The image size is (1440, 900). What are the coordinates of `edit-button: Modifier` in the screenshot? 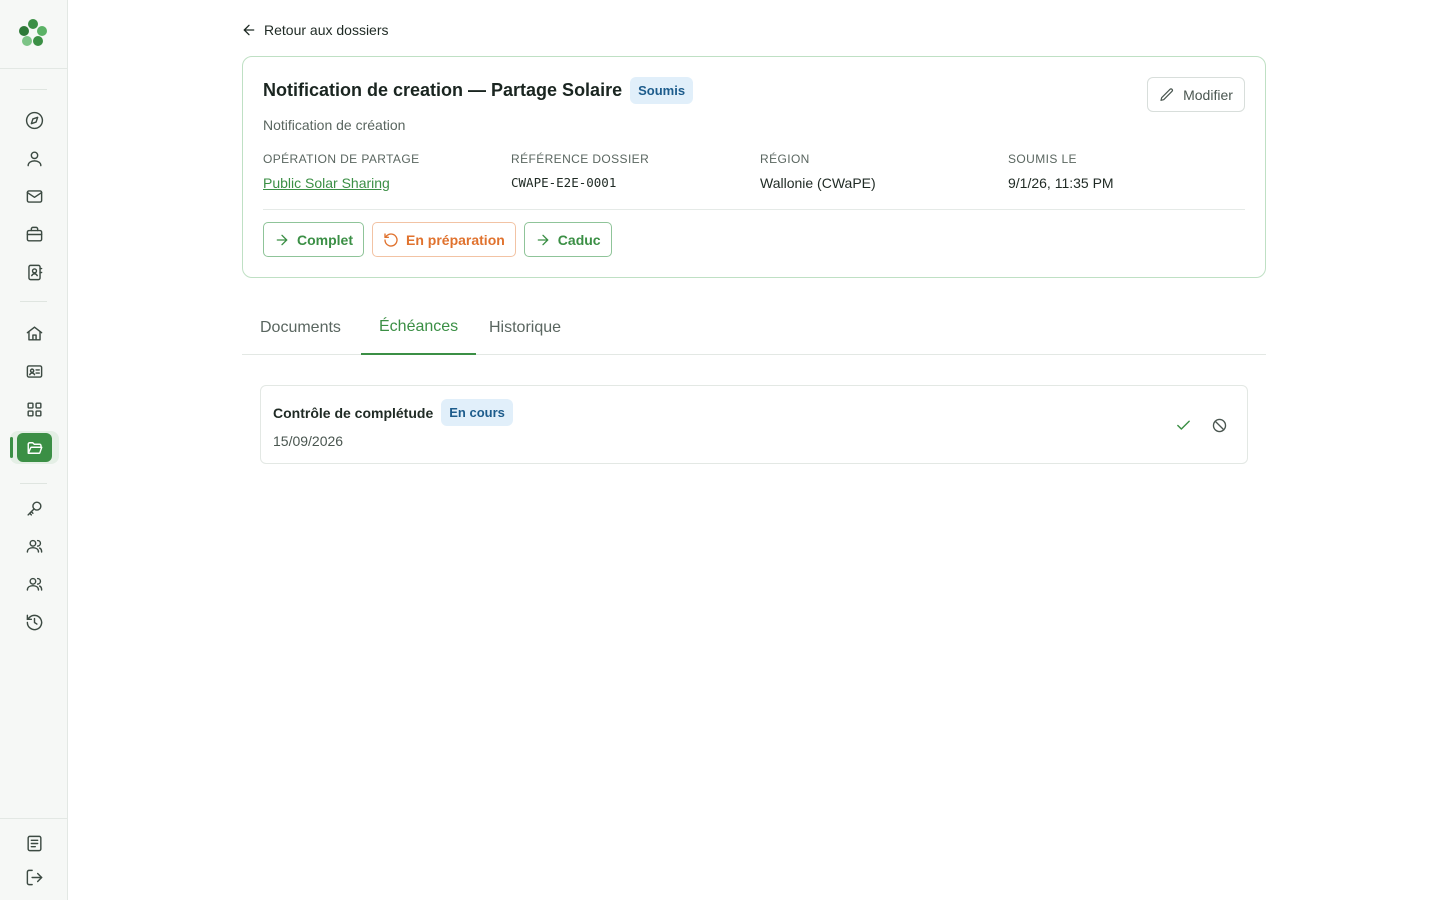 It's located at (1196, 94).